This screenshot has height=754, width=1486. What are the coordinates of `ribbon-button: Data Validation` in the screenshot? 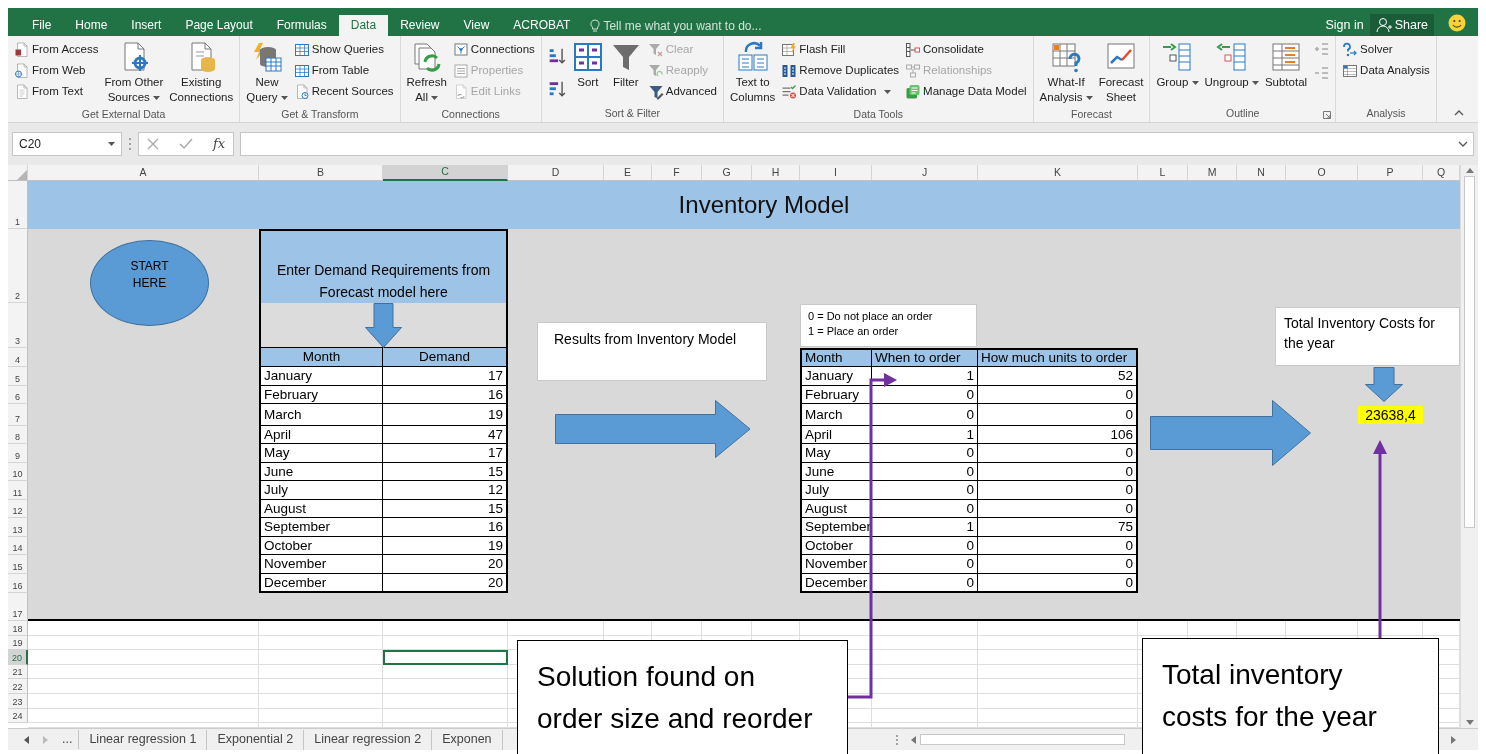 It's located at (840, 91).